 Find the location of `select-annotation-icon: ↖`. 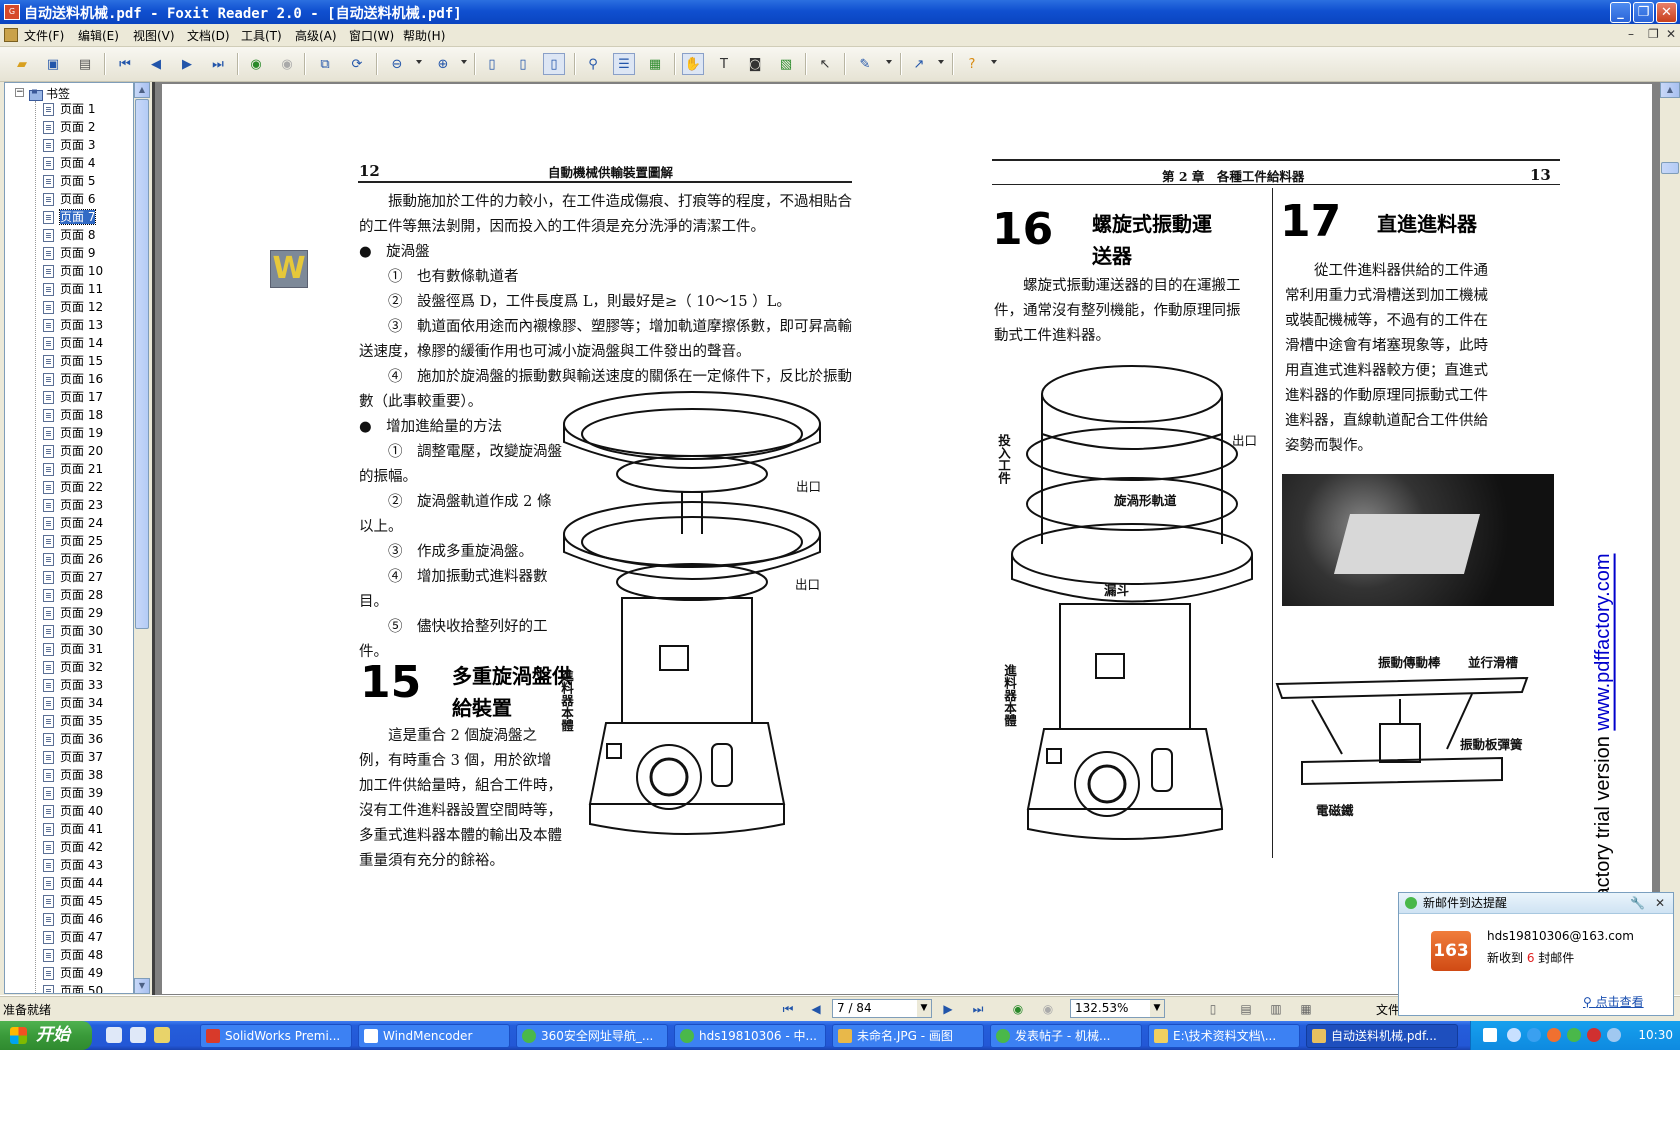

select-annotation-icon: ↖ is located at coordinates (825, 64).